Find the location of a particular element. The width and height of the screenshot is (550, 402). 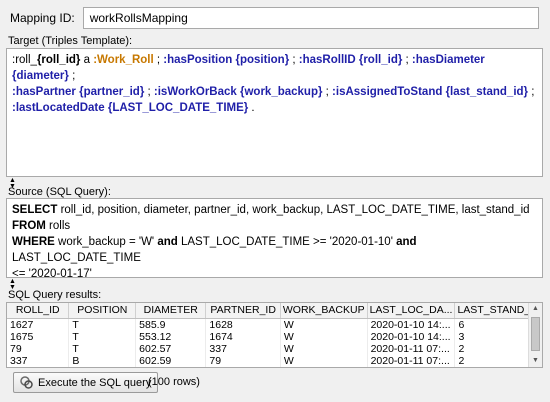

table-cell: B is located at coordinates (102, 360).